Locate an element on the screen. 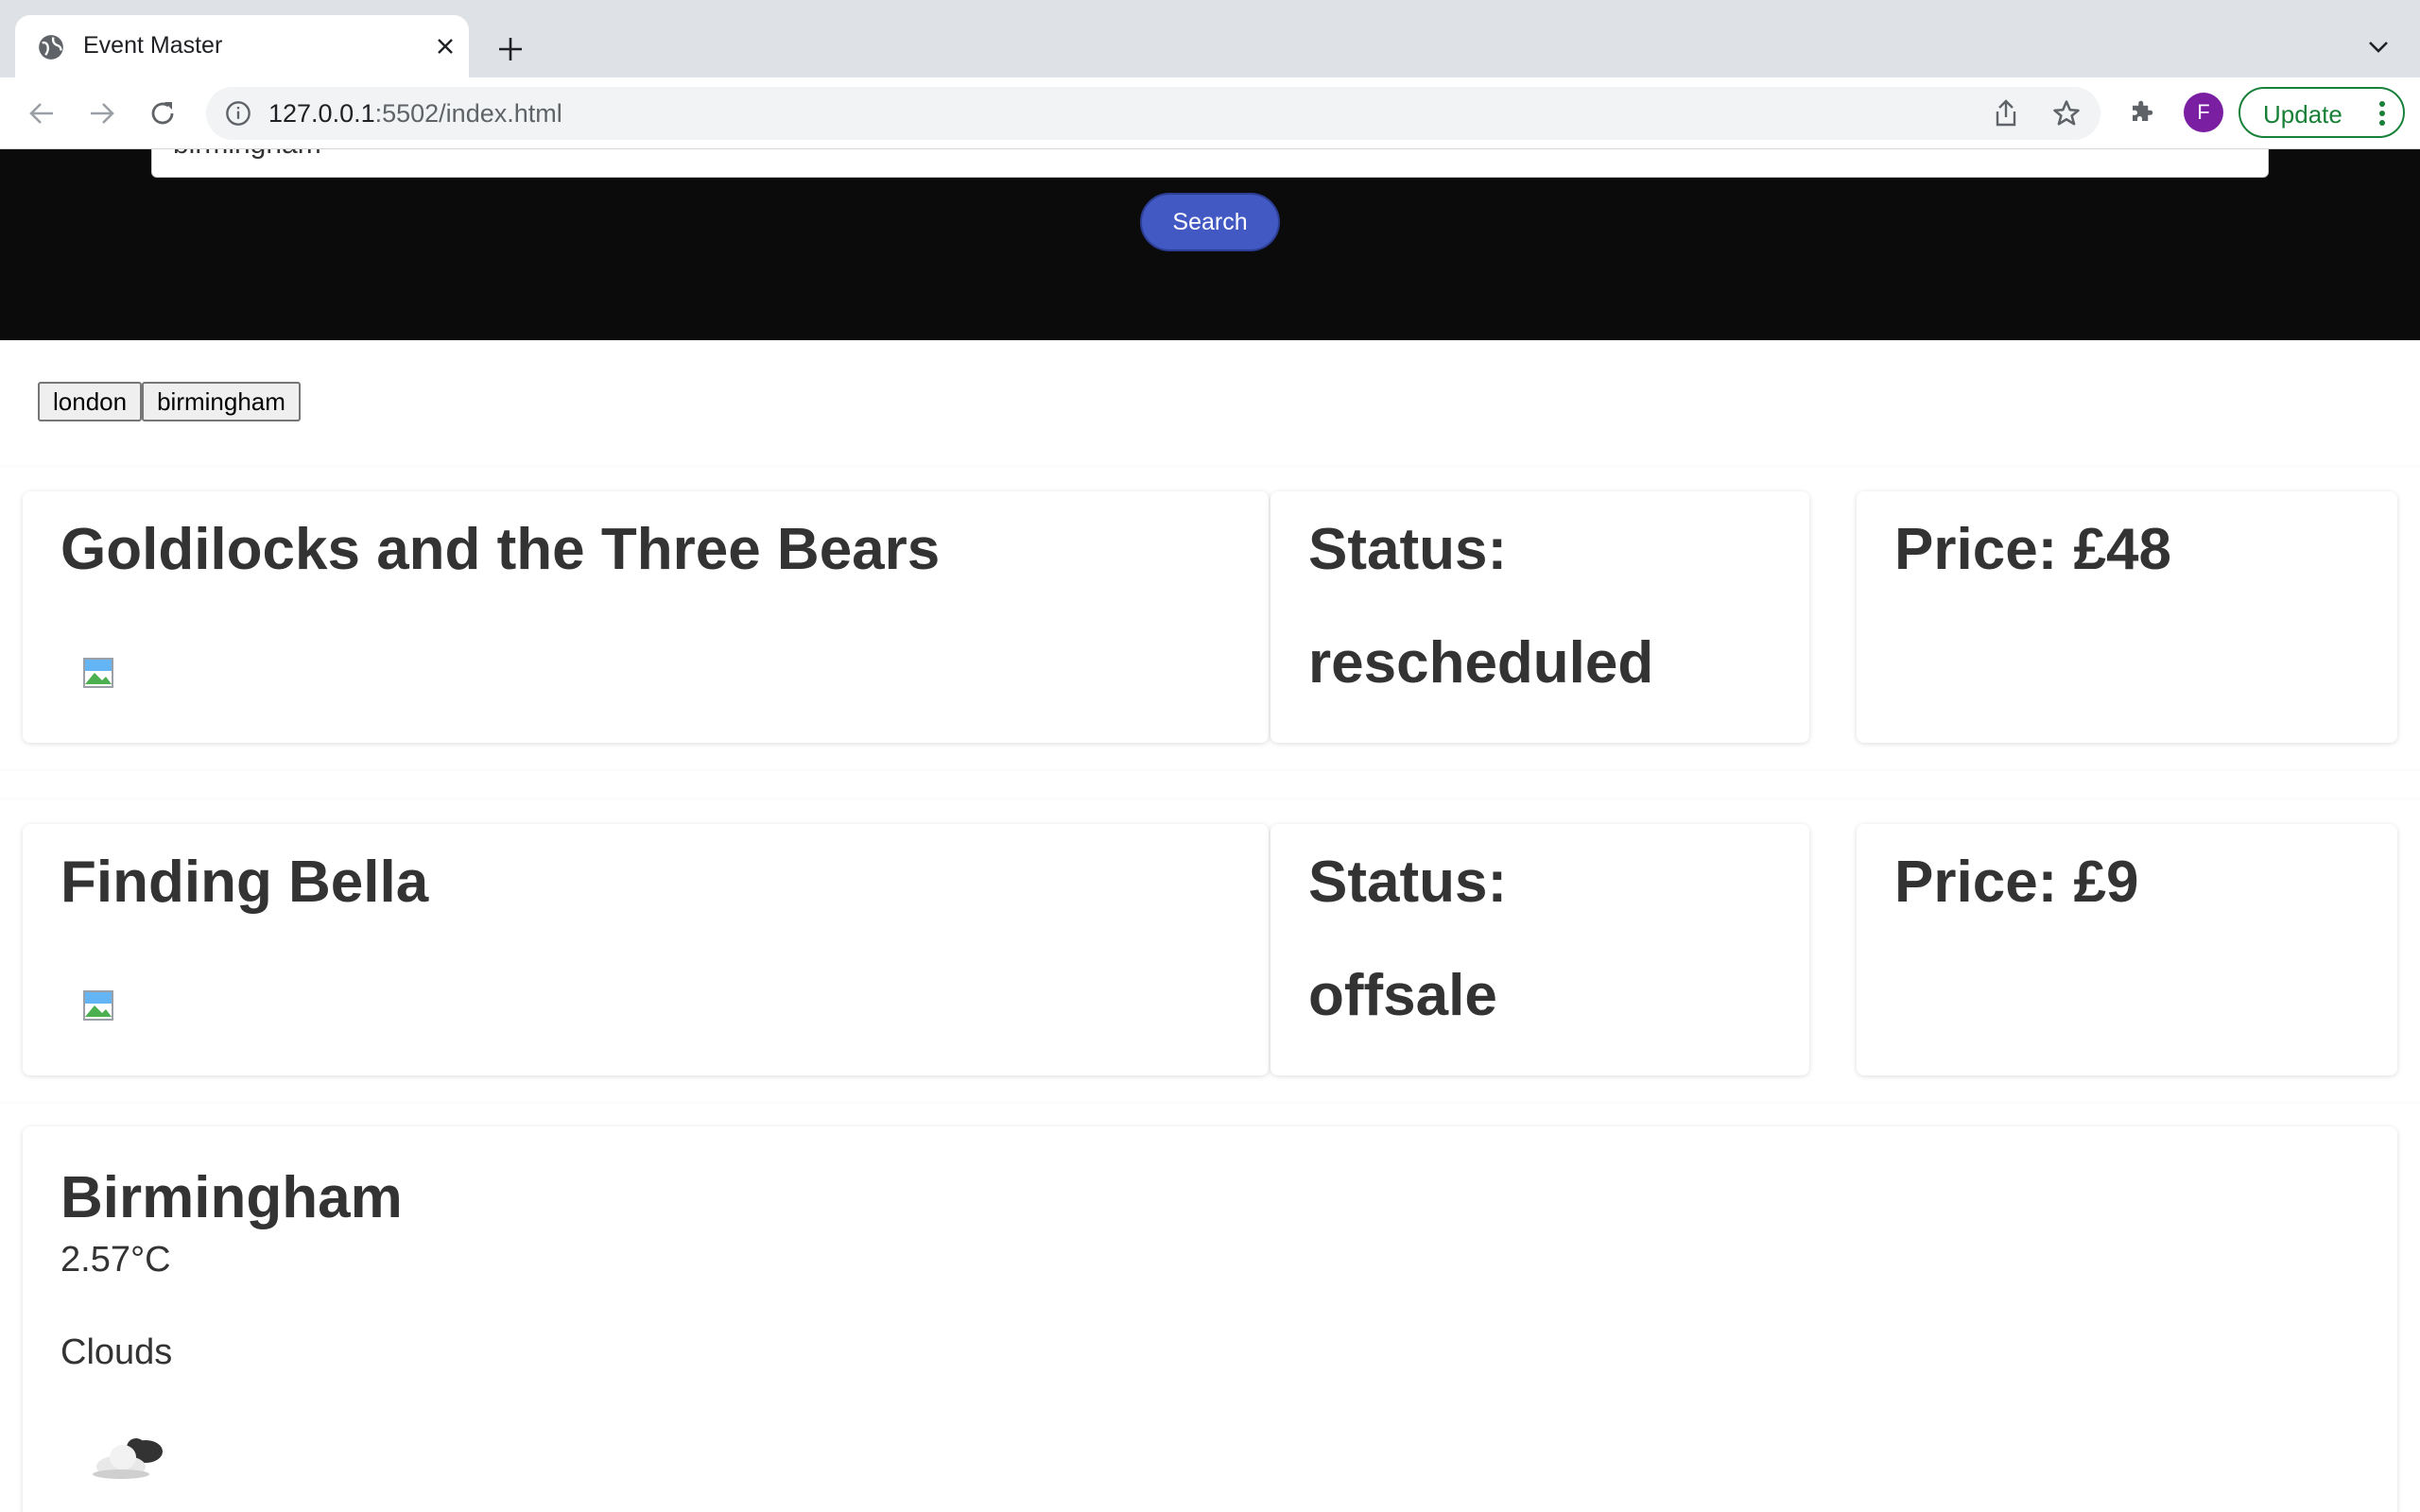 This screenshot has height=1512, width=2420. weather-city: Birmingham is located at coordinates (231, 1197).